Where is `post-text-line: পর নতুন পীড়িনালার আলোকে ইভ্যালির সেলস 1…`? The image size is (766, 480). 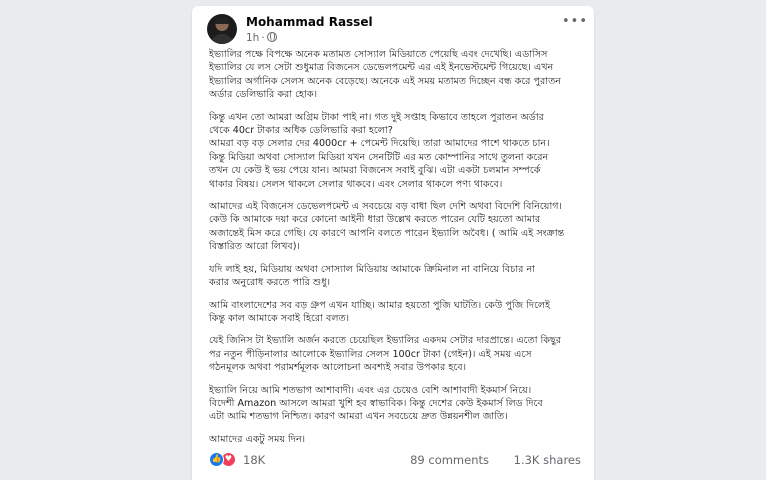
post-text-line: পর নতুন পীড়িনালার আলোকে ইভ্যালির সেলস 1… is located at coordinates (370, 354).